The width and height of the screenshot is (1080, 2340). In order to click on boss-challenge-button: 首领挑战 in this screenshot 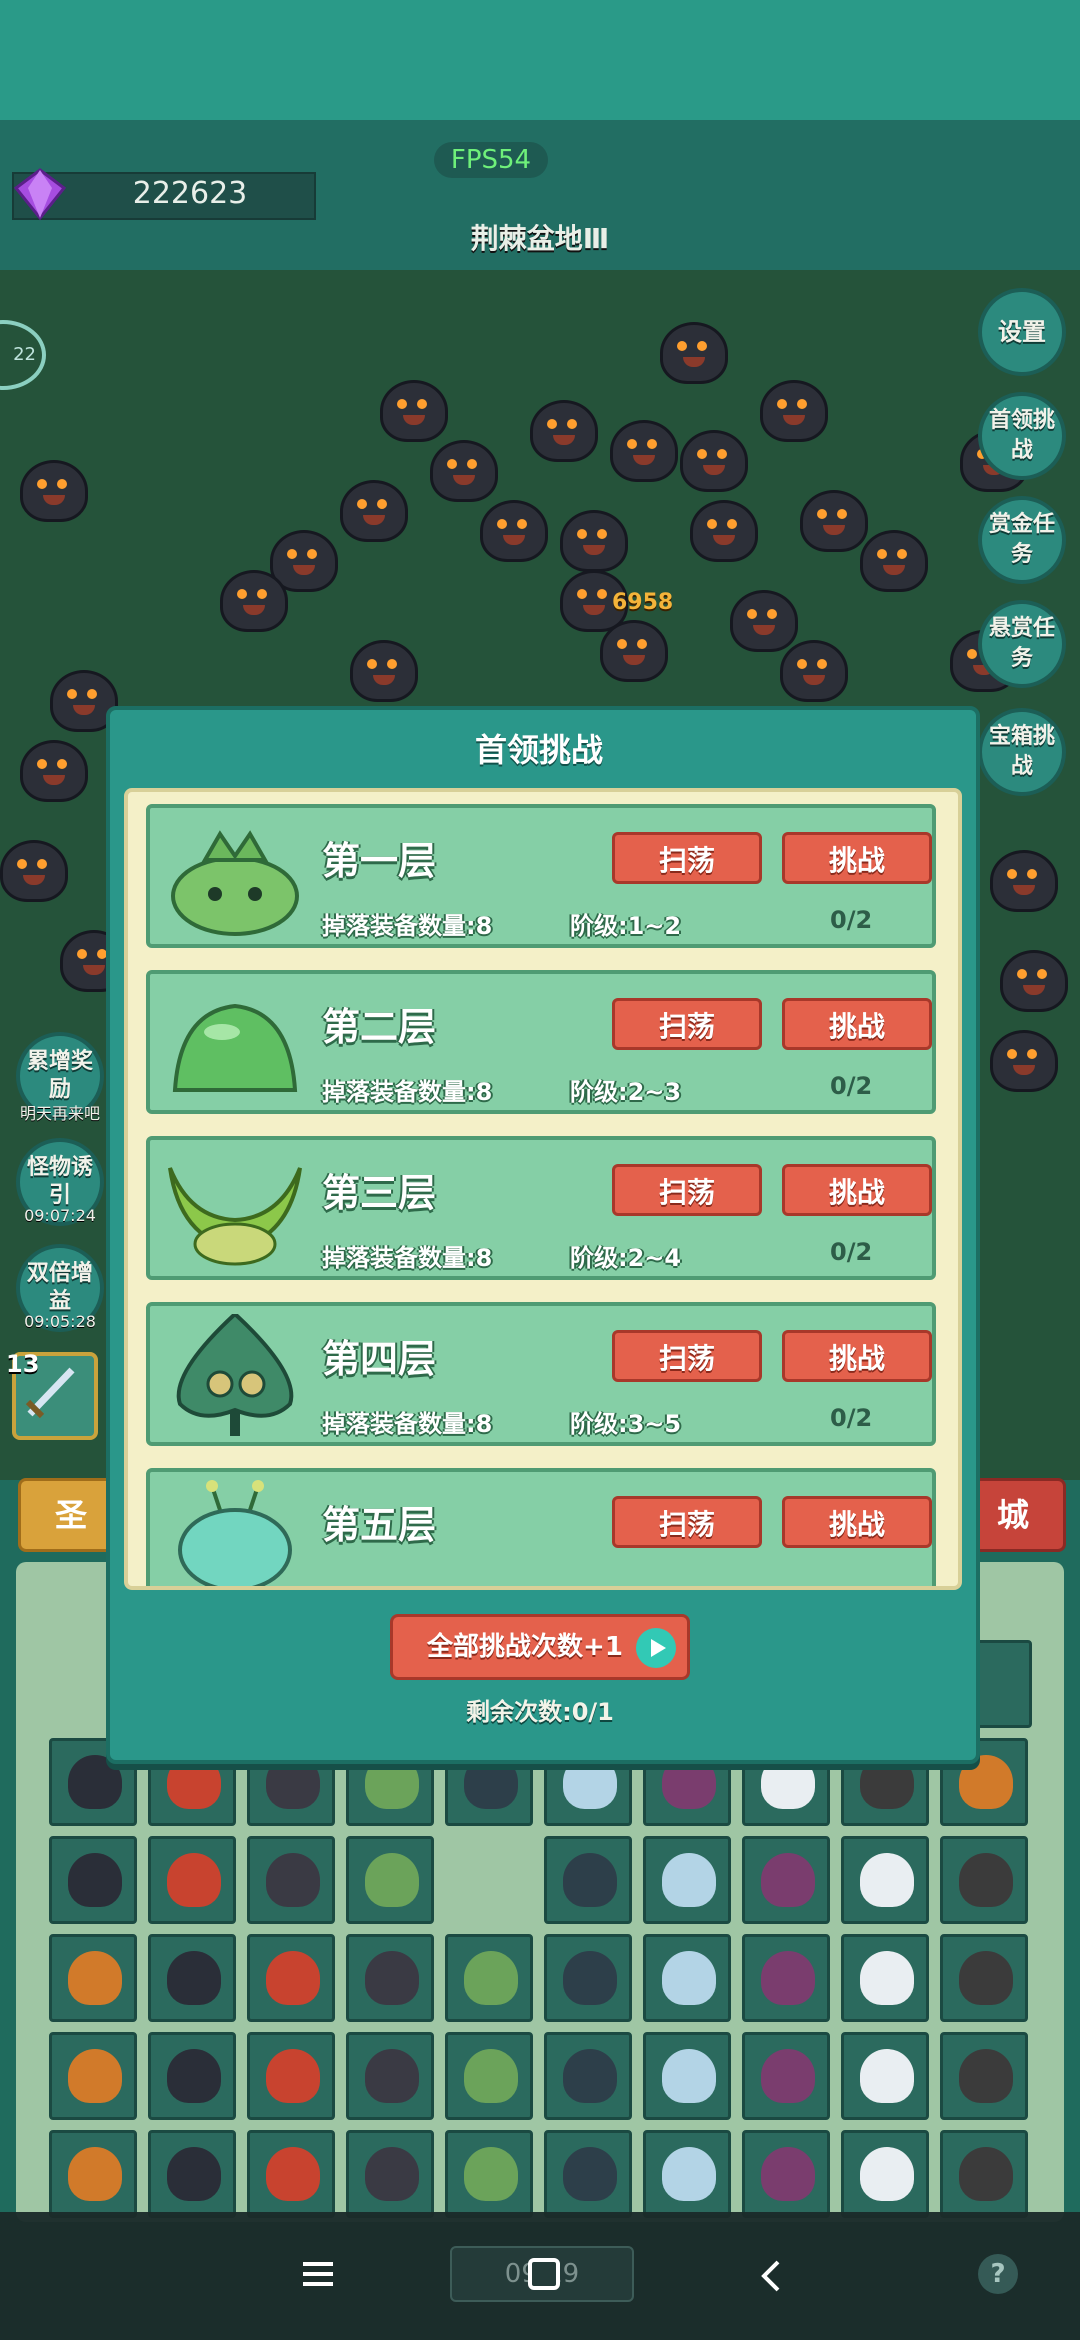, I will do `click(1022, 436)`.